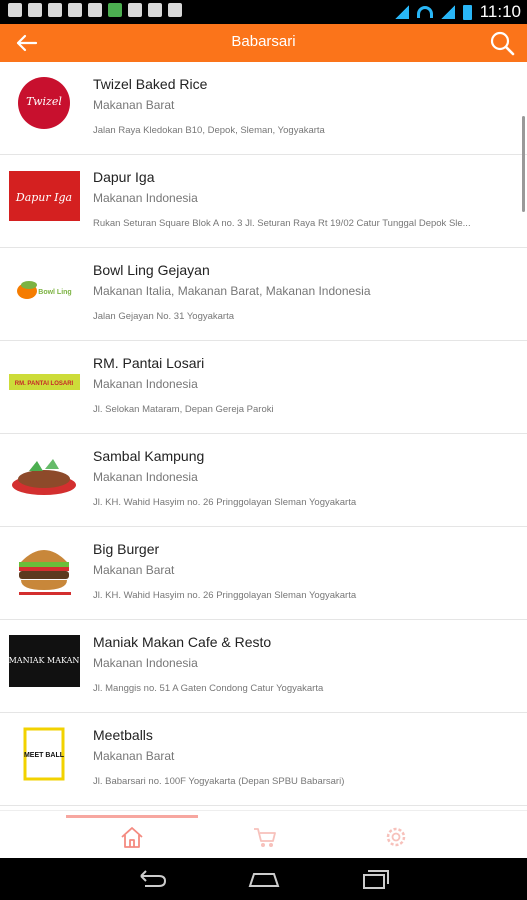 The width and height of the screenshot is (527, 900). Describe the element at coordinates (149, 363) in the screenshot. I see `restaurant-name: RM. Pantai Losari` at that location.